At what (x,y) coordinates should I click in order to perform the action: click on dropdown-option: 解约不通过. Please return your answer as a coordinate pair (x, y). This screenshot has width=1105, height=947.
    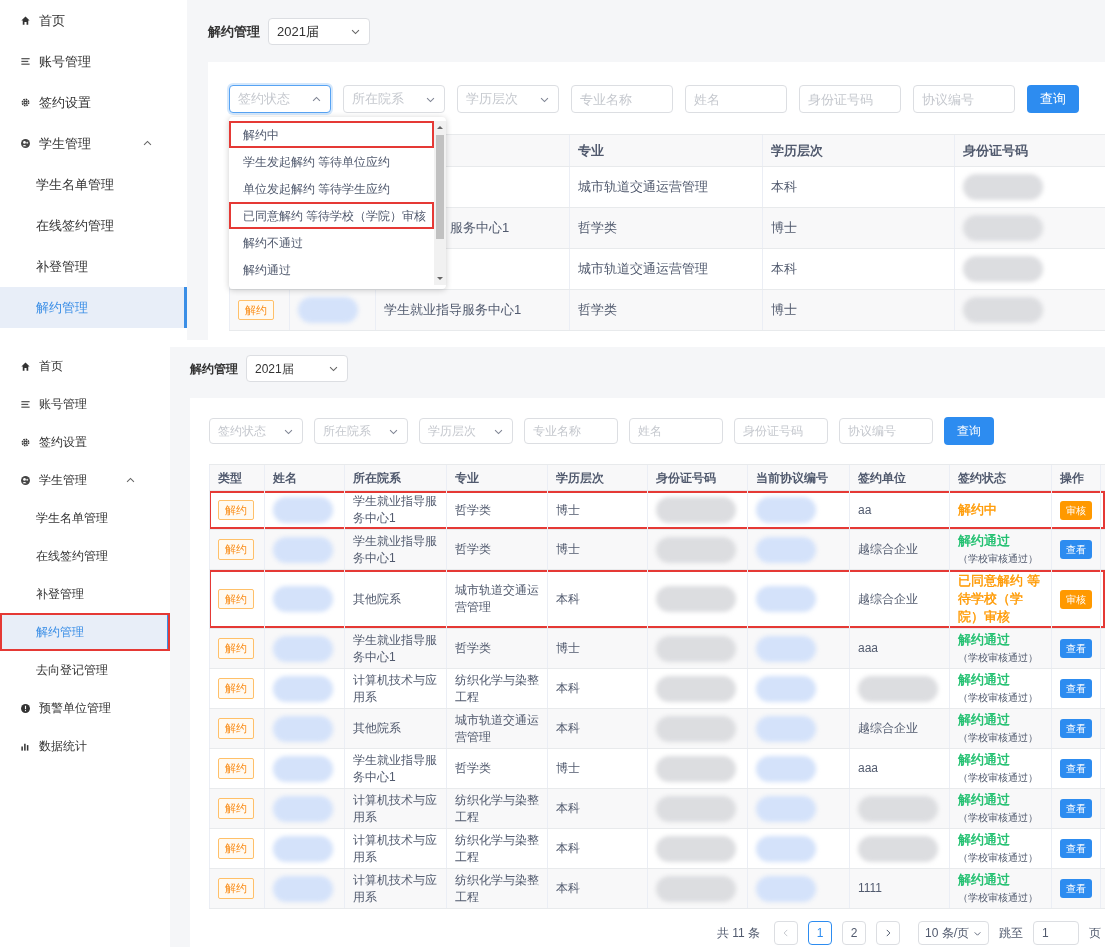
    Looking at the image, I should click on (331, 242).